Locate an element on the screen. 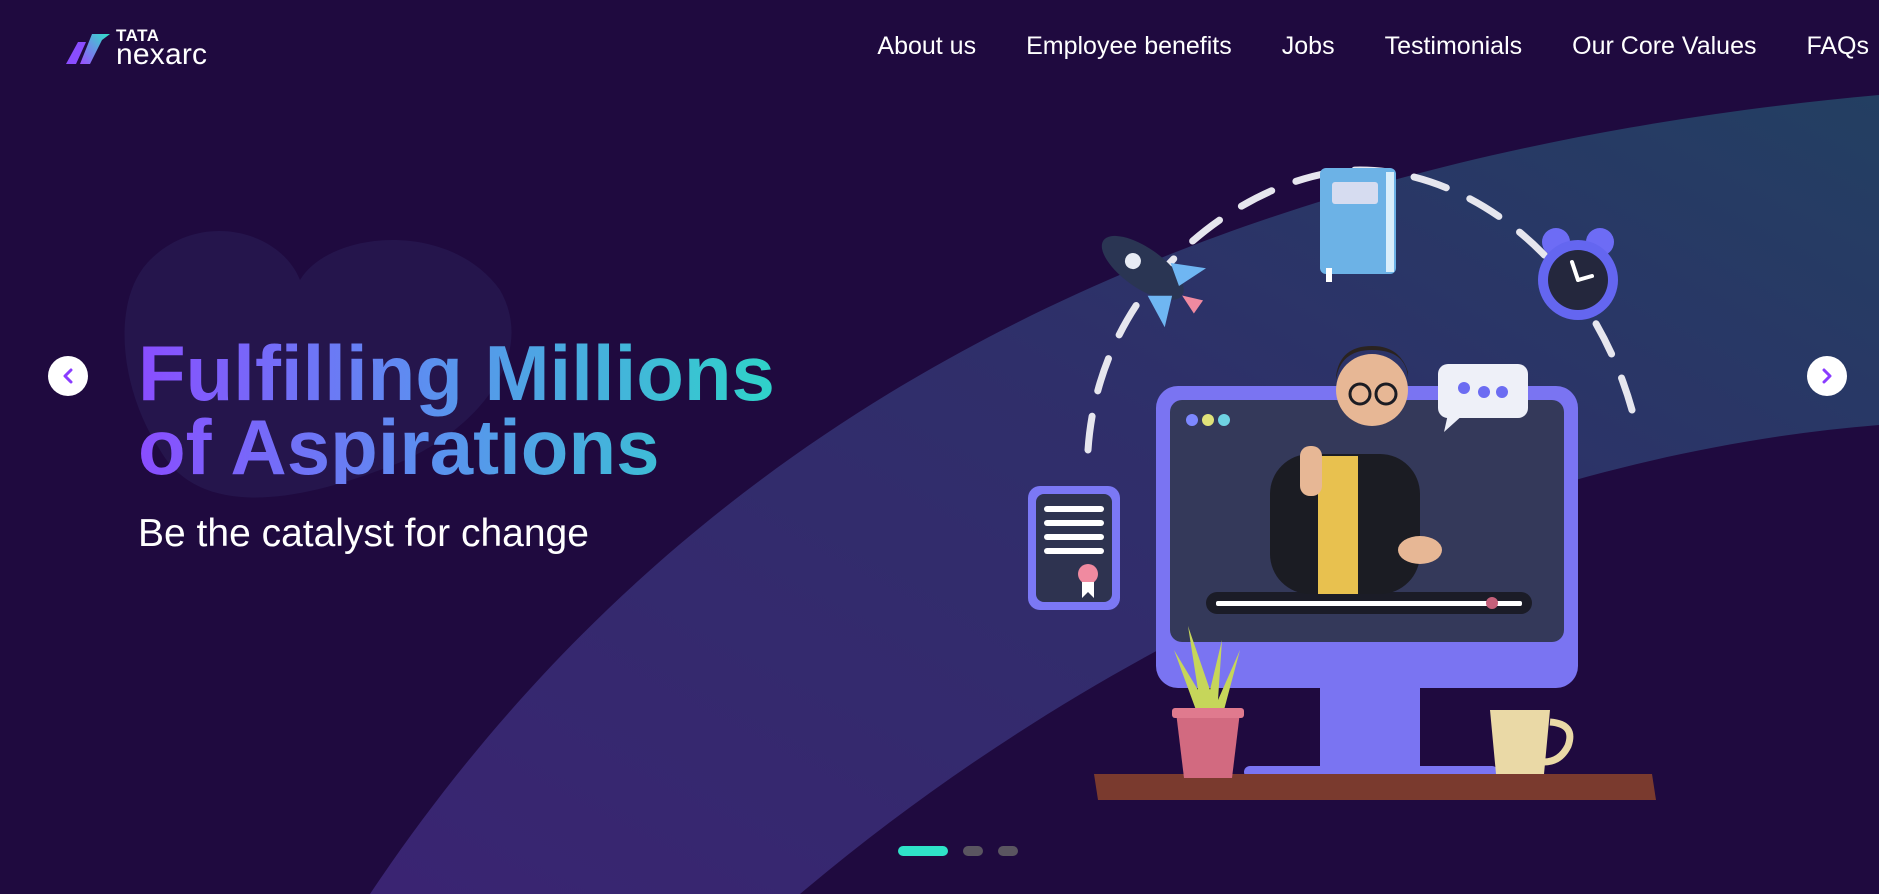  carousel-next-button is located at coordinates (1827, 376).